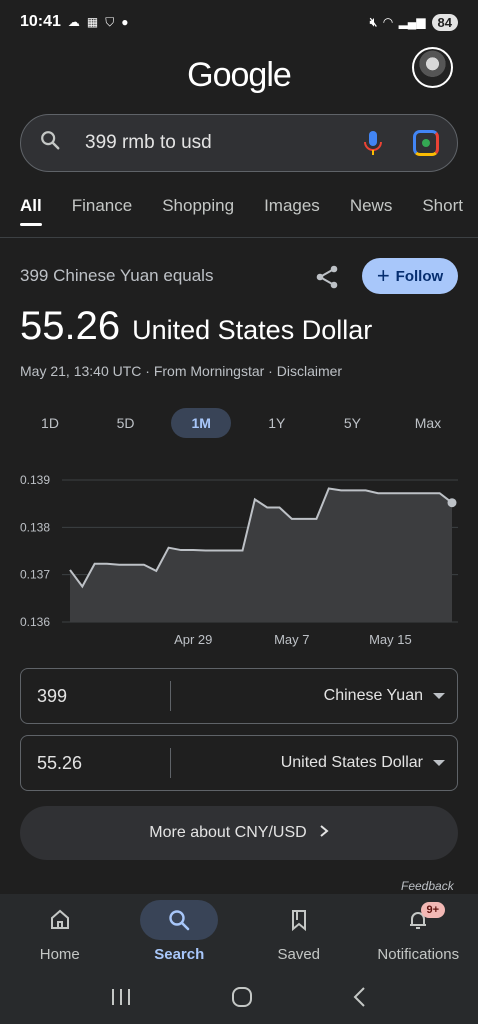 The width and height of the screenshot is (478, 1024). I want to click on range-1y: 1Y, so click(277, 423).